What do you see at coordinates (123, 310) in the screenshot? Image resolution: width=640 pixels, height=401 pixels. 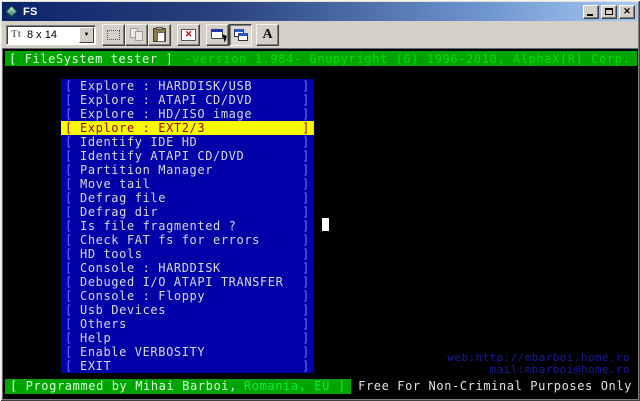 I see `menu-item-label: Usb Devices` at bounding box center [123, 310].